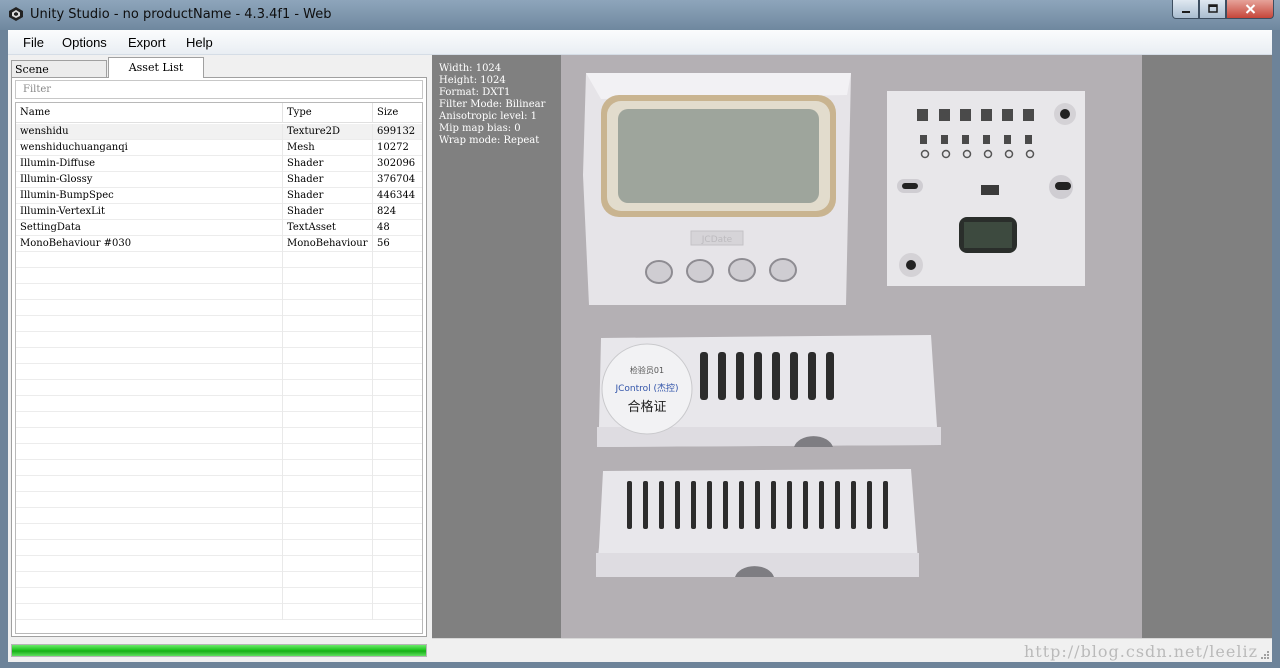 Image resolution: width=1280 pixels, height=668 pixels. What do you see at coordinates (149, 196) in the screenshot?
I see `cell-name: Illumin-BumpSpec` at bounding box center [149, 196].